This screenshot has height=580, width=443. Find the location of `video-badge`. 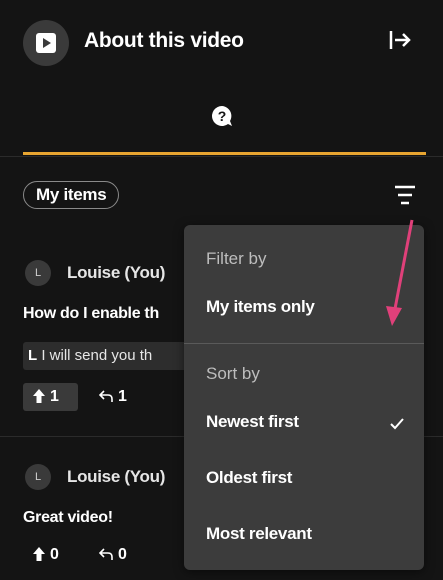

video-badge is located at coordinates (46, 43).